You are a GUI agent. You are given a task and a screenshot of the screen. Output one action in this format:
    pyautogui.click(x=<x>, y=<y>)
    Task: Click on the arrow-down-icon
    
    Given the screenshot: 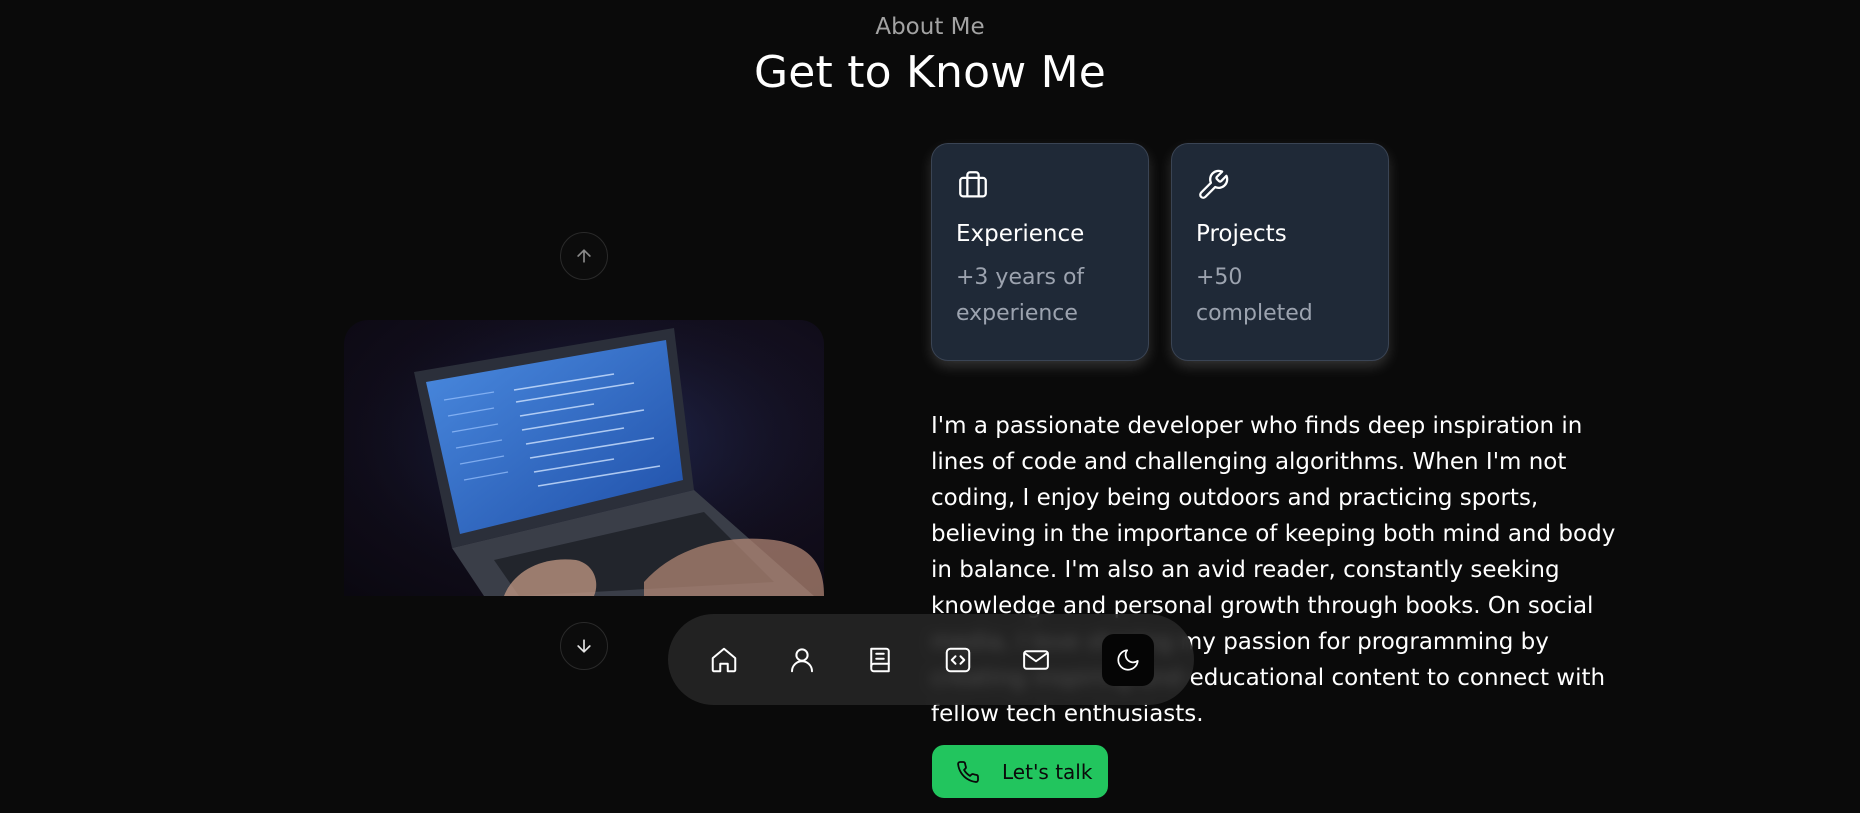 What is the action you would take?
    pyautogui.click(x=584, y=646)
    